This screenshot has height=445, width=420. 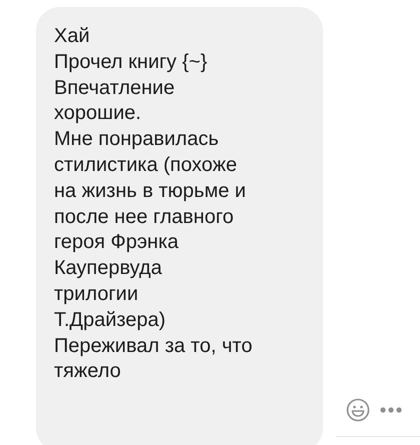 What do you see at coordinates (391, 410) in the screenshot?
I see `more-icon` at bounding box center [391, 410].